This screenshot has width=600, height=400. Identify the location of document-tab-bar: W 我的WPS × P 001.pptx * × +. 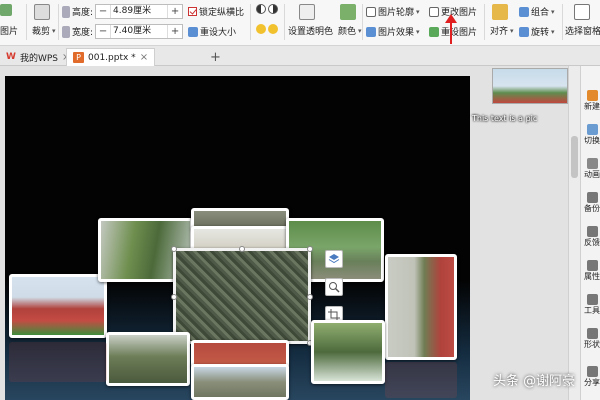
(300, 56).